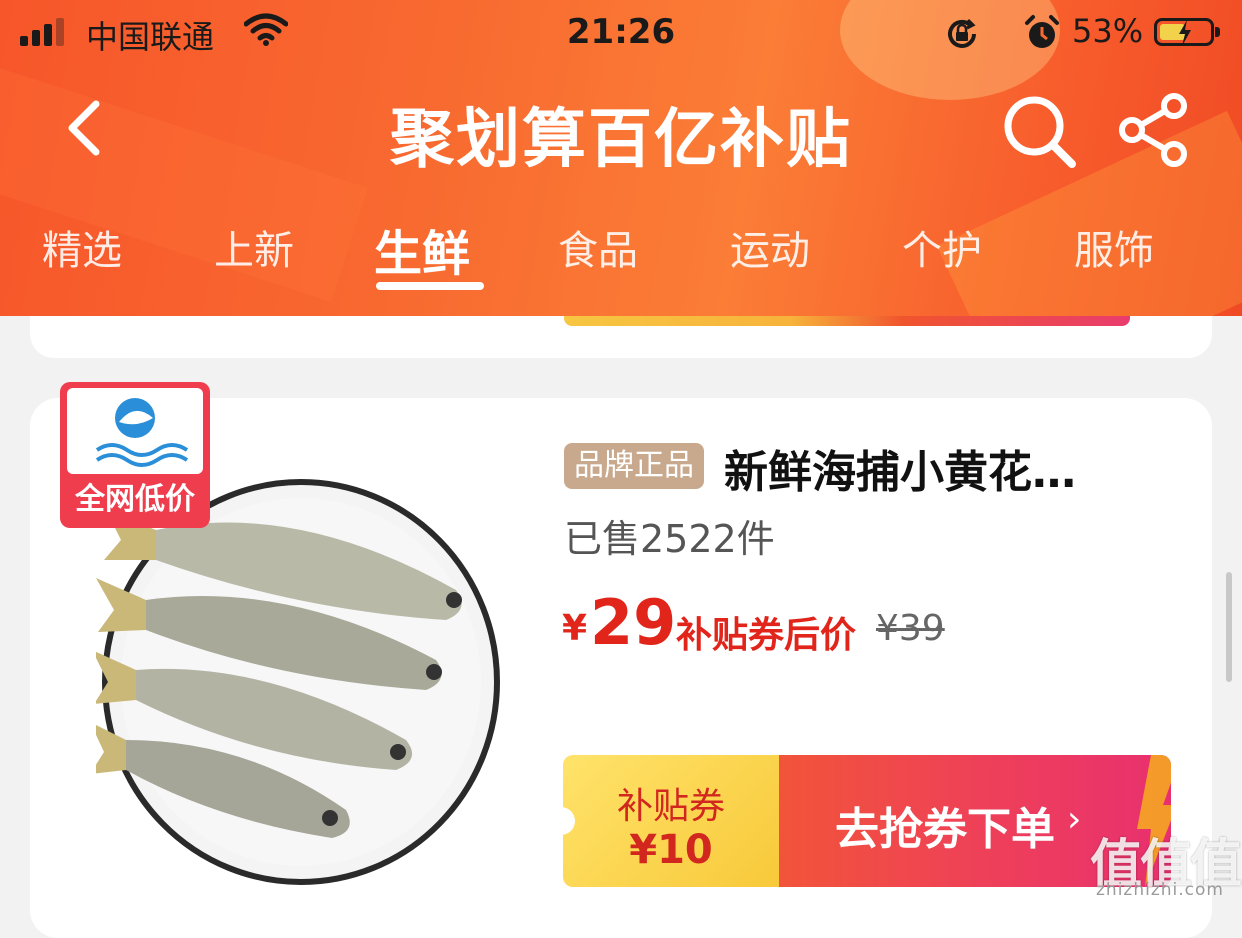 This screenshot has width=1242, height=938. What do you see at coordinates (621, 140) in the screenshot?
I see `page-title: 聚划算百亿补贴` at bounding box center [621, 140].